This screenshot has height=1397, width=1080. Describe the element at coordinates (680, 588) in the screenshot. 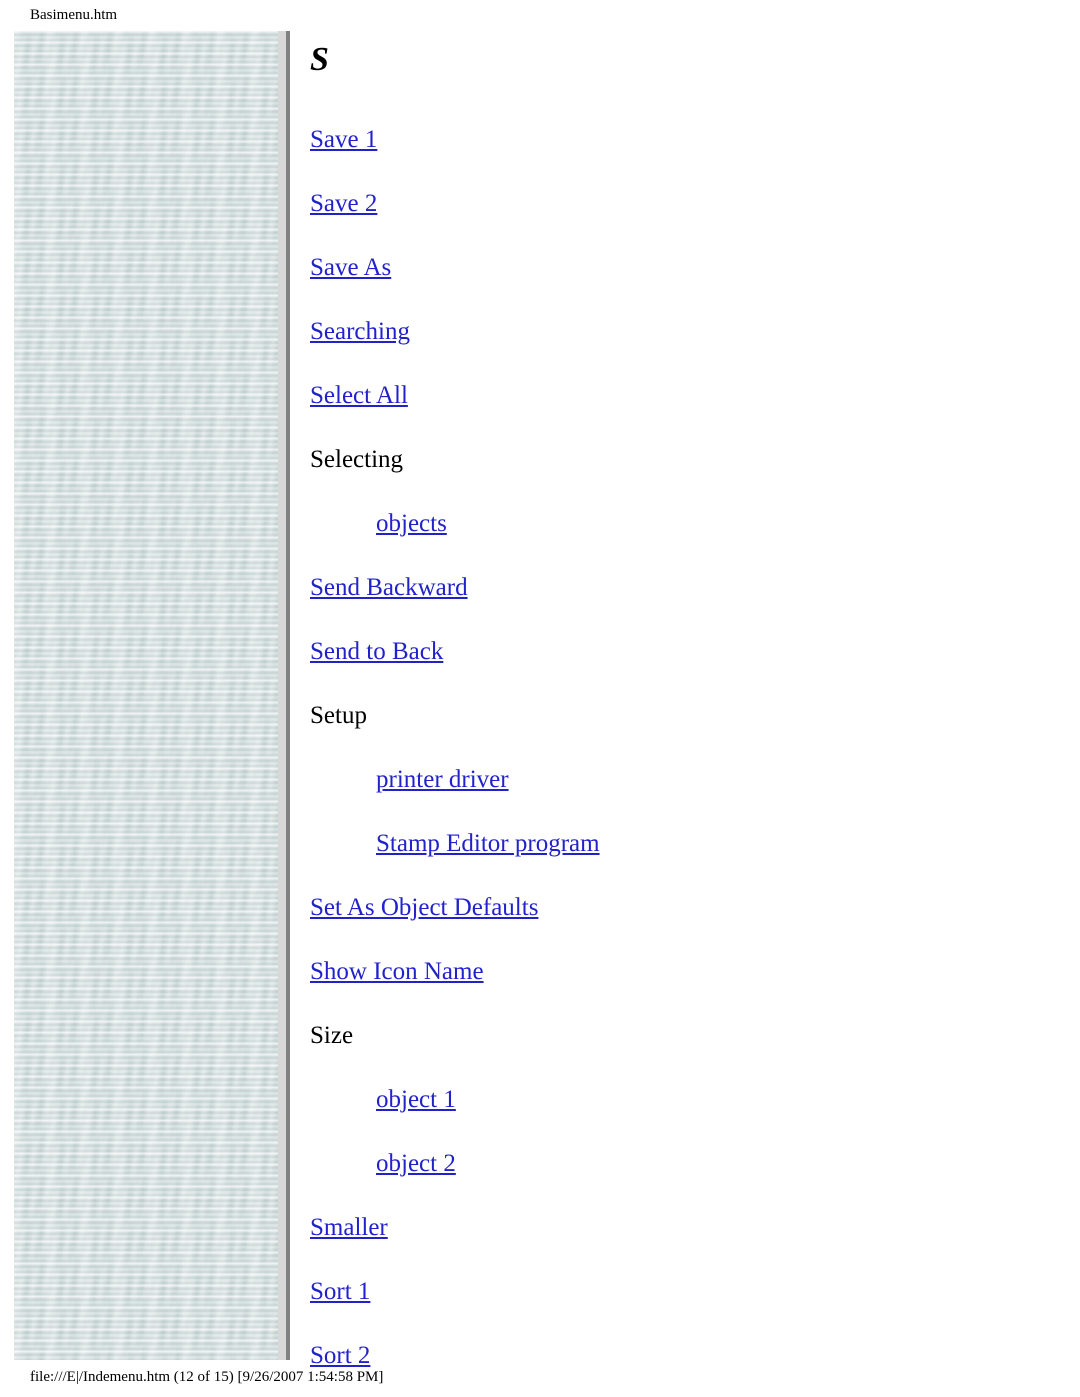

I see `index-link: Send Backward` at that location.